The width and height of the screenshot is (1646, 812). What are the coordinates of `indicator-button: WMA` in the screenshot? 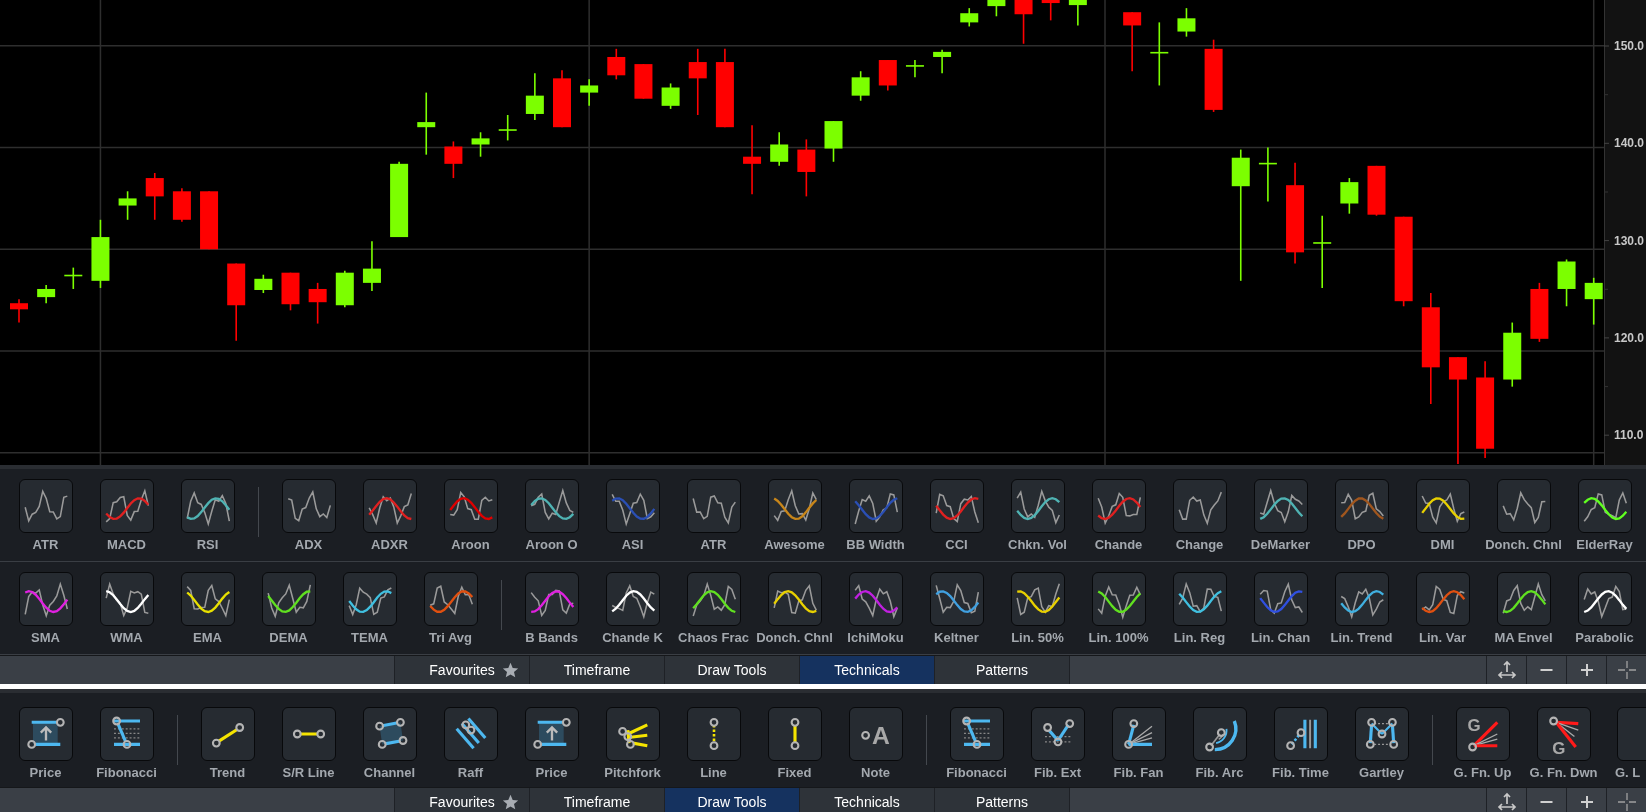 It's located at (126, 613).